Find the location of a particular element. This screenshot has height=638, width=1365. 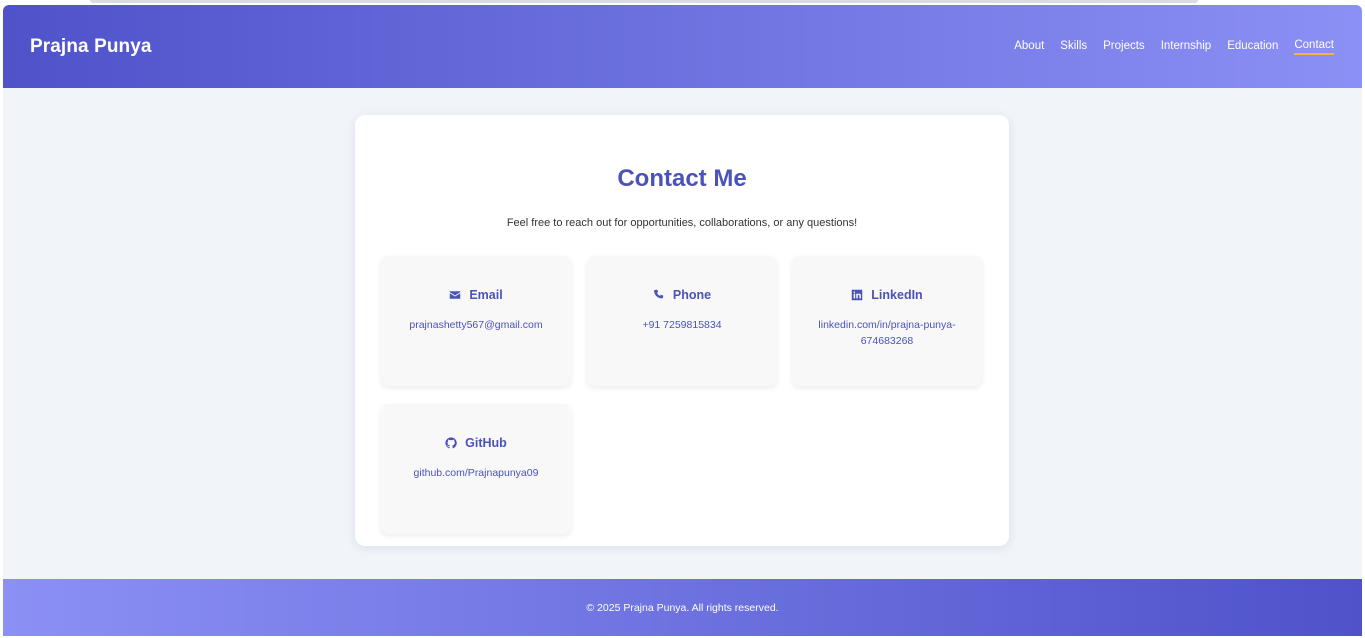

nav-link-skills: Skills is located at coordinates (1073, 47).